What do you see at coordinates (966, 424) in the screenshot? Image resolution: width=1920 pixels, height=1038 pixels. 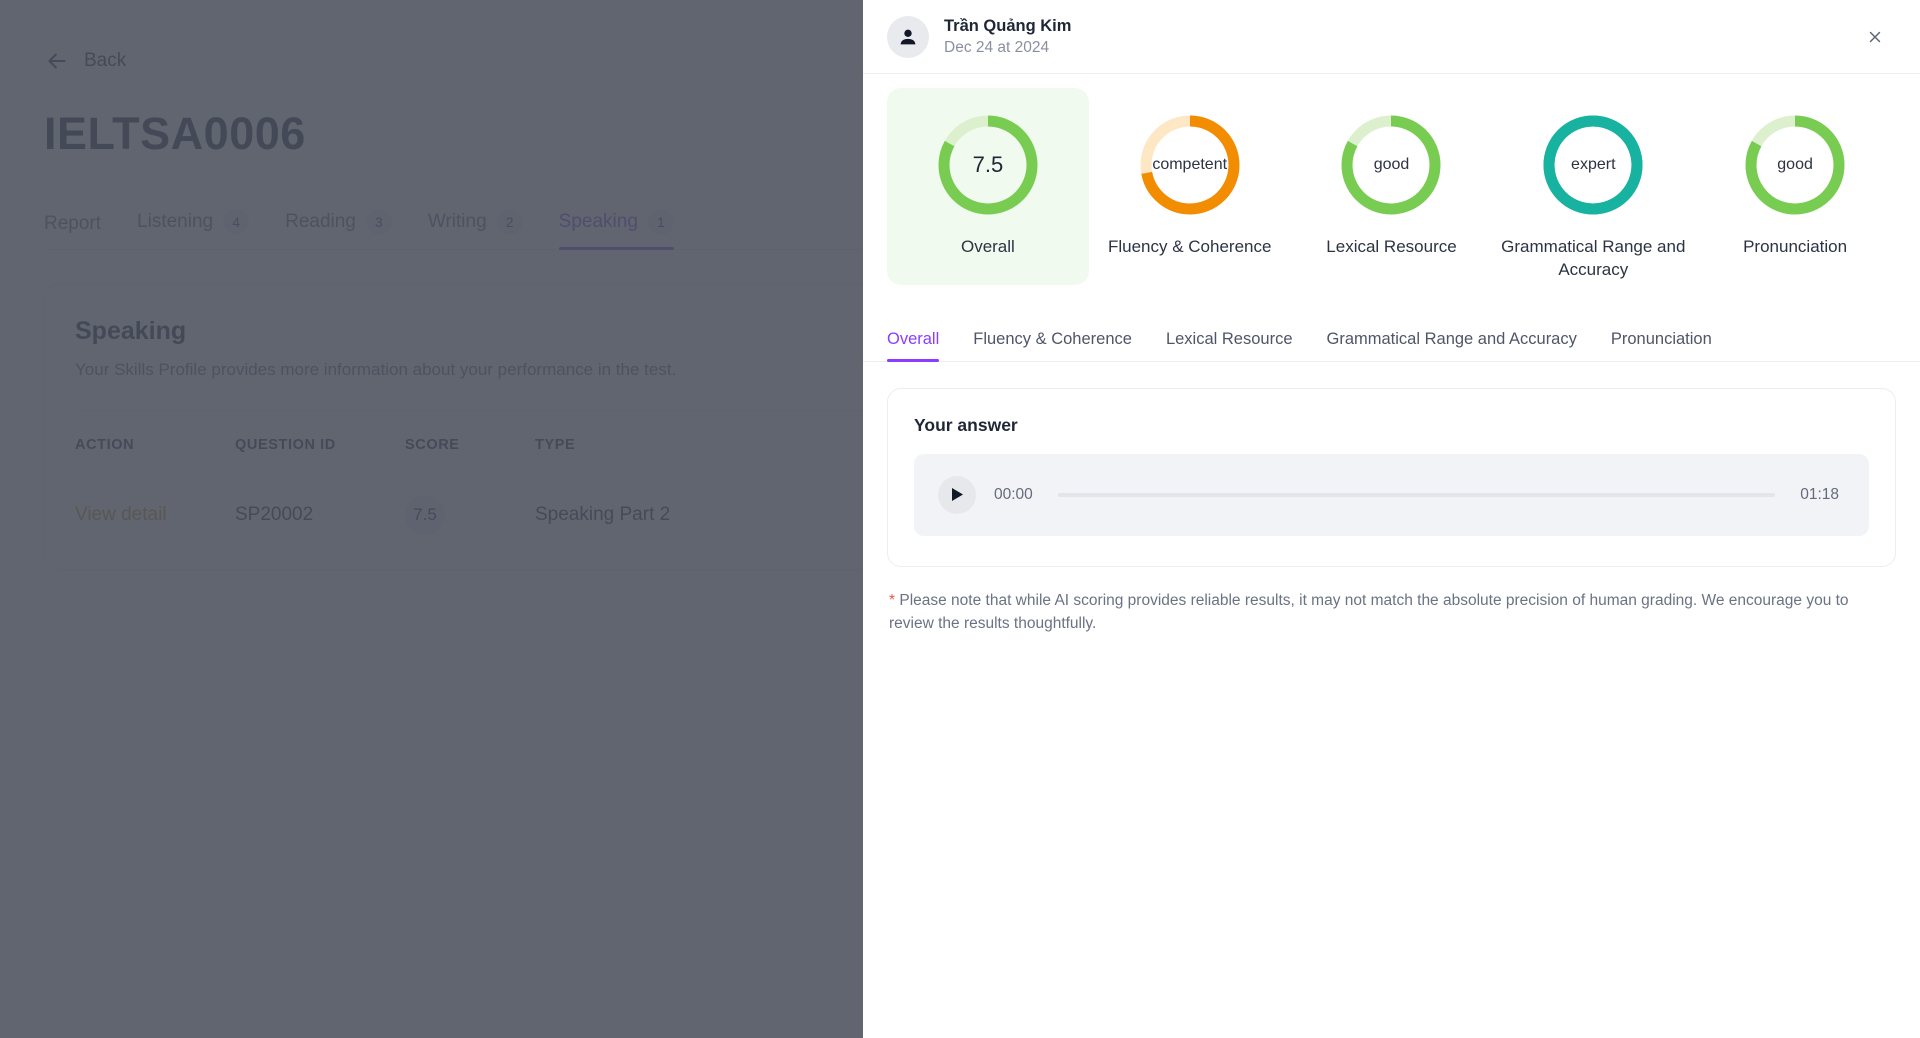 I see `your-answer-title: Your answer` at bounding box center [966, 424].